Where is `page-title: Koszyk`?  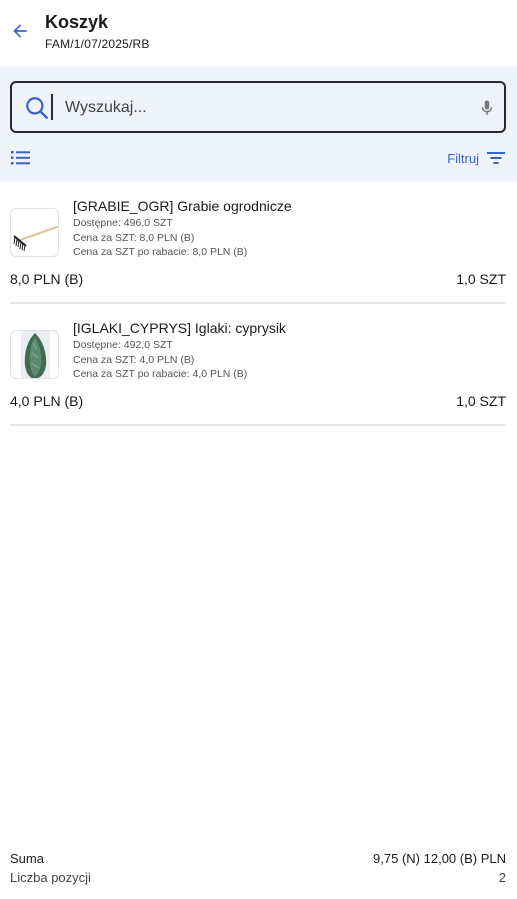
page-title: Koszyk is located at coordinates (77, 22).